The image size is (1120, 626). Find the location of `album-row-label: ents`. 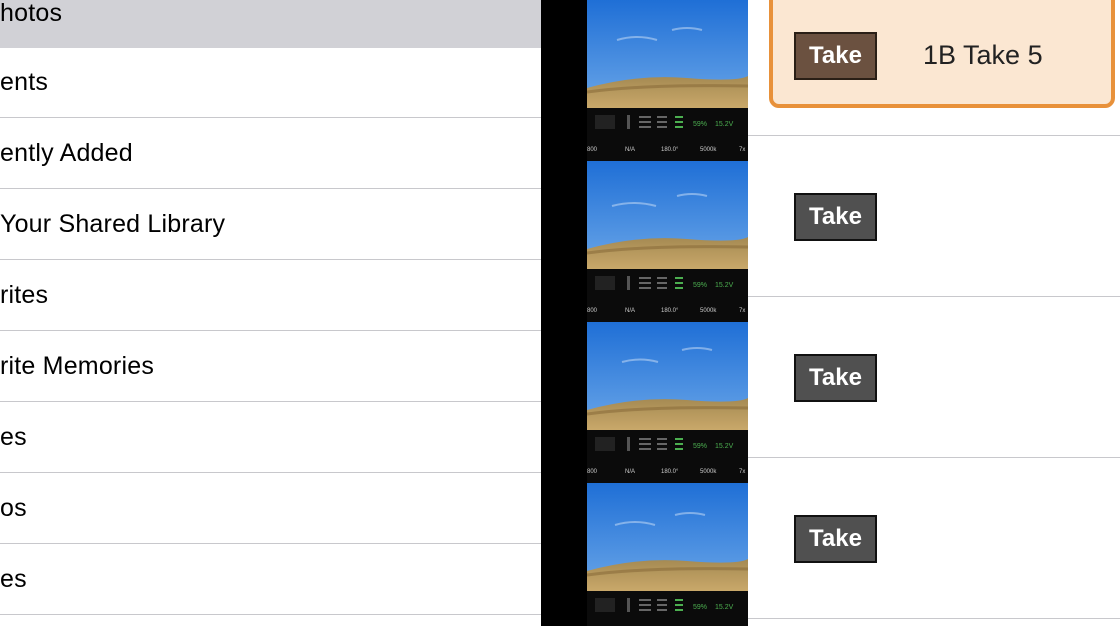

album-row-label: ents is located at coordinates (24, 82).